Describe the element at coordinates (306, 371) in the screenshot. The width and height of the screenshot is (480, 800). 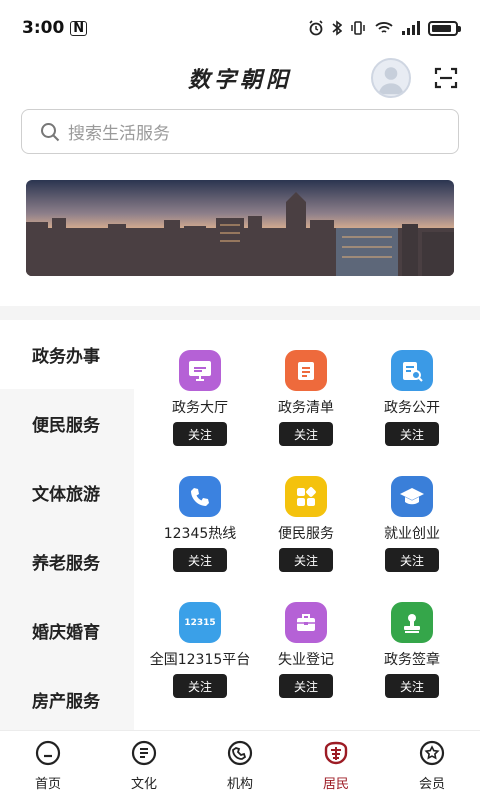
I see `list-icon` at that location.